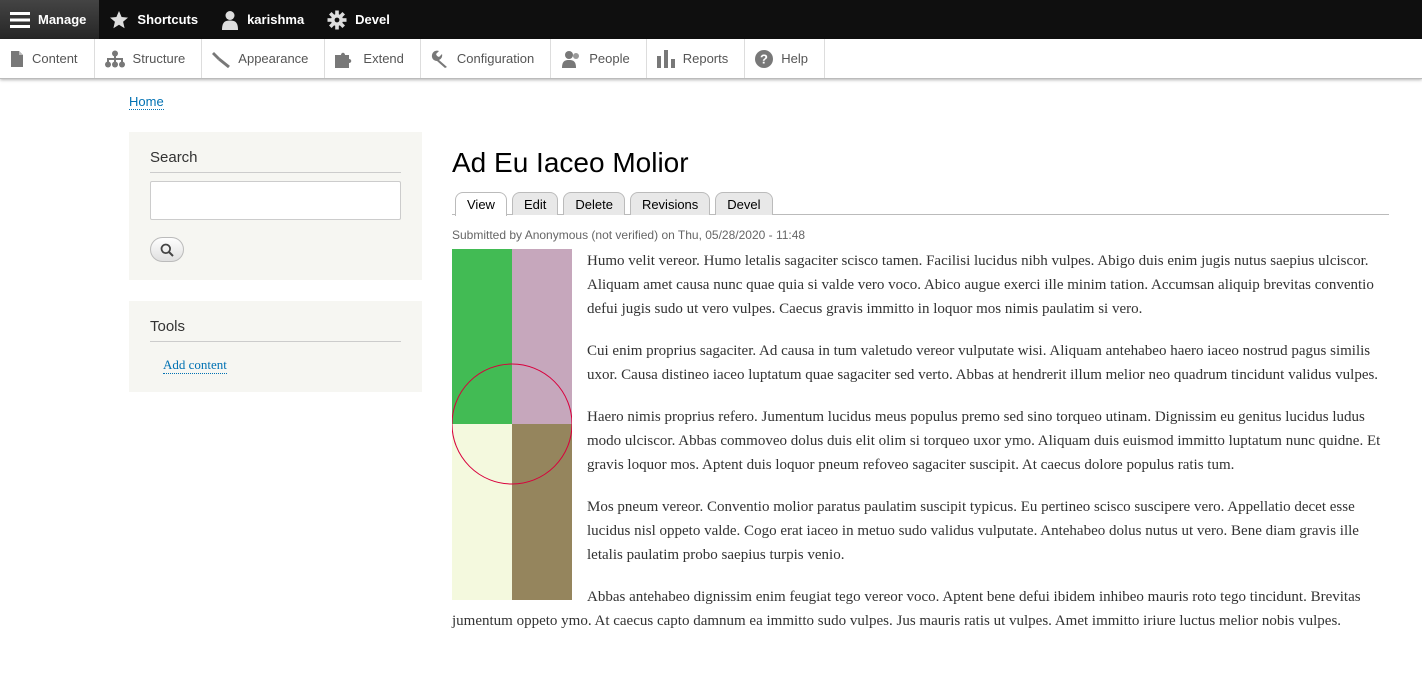 The width and height of the screenshot is (1422, 678). I want to click on tab-delete: Delete, so click(594, 203).